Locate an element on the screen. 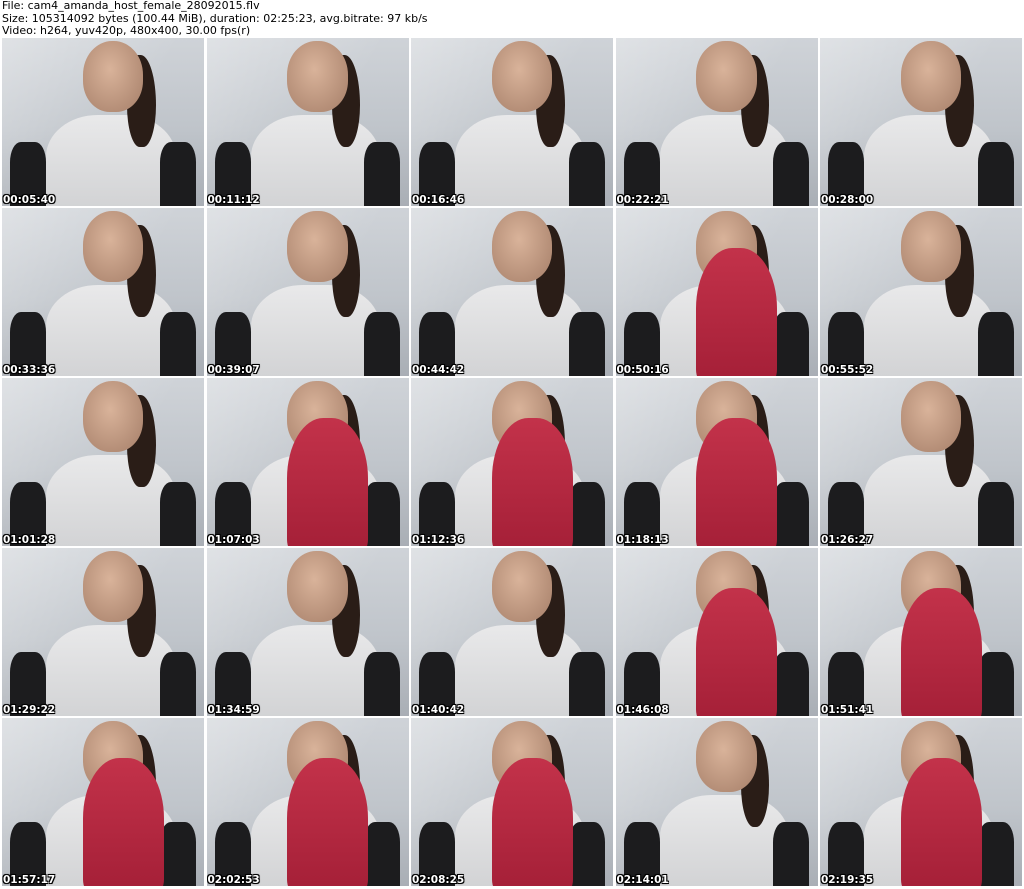 The width and height of the screenshot is (1024, 889). thumbnail-timestamp: 01:26:27 is located at coordinates (847, 540).